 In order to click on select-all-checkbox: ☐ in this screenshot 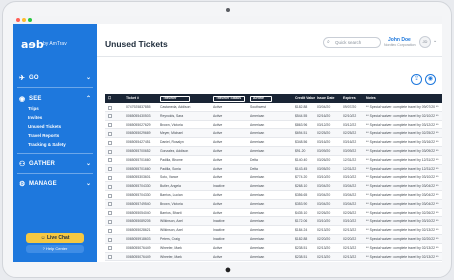, I will do `click(109, 98)`.